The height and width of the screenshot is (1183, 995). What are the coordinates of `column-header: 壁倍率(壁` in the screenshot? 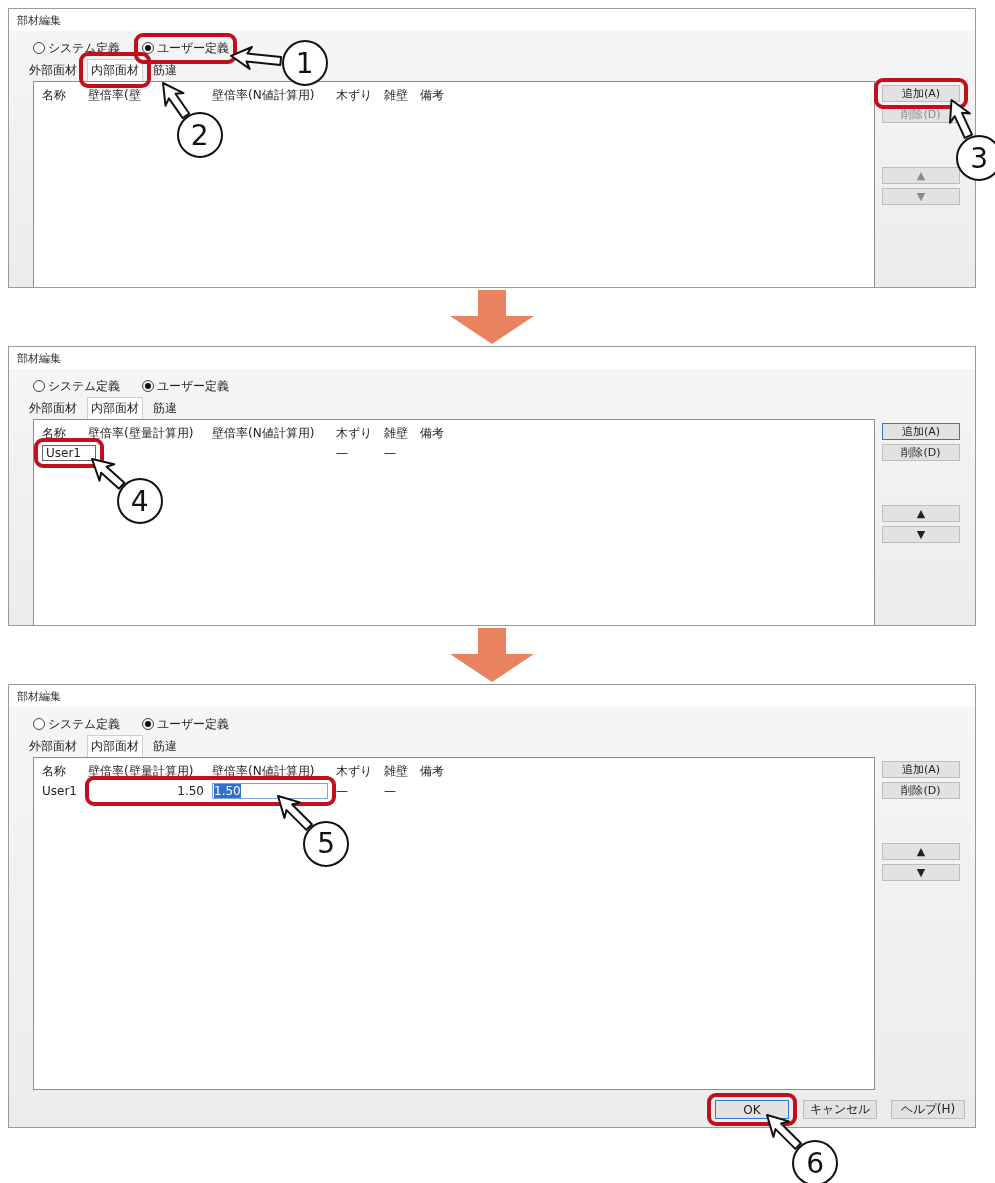 It's located at (146, 95).